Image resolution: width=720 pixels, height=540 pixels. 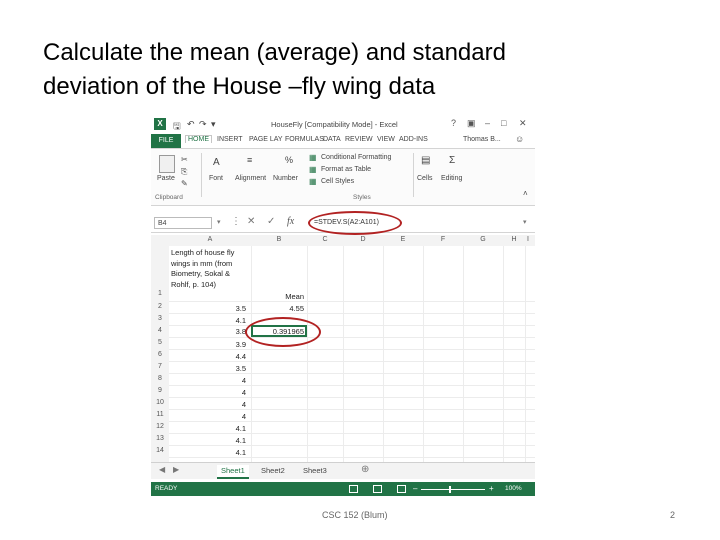 What do you see at coordinates (271, 221) in the screenshot?
I see `enter-icon: ✓` at bounding box center [271, 221].